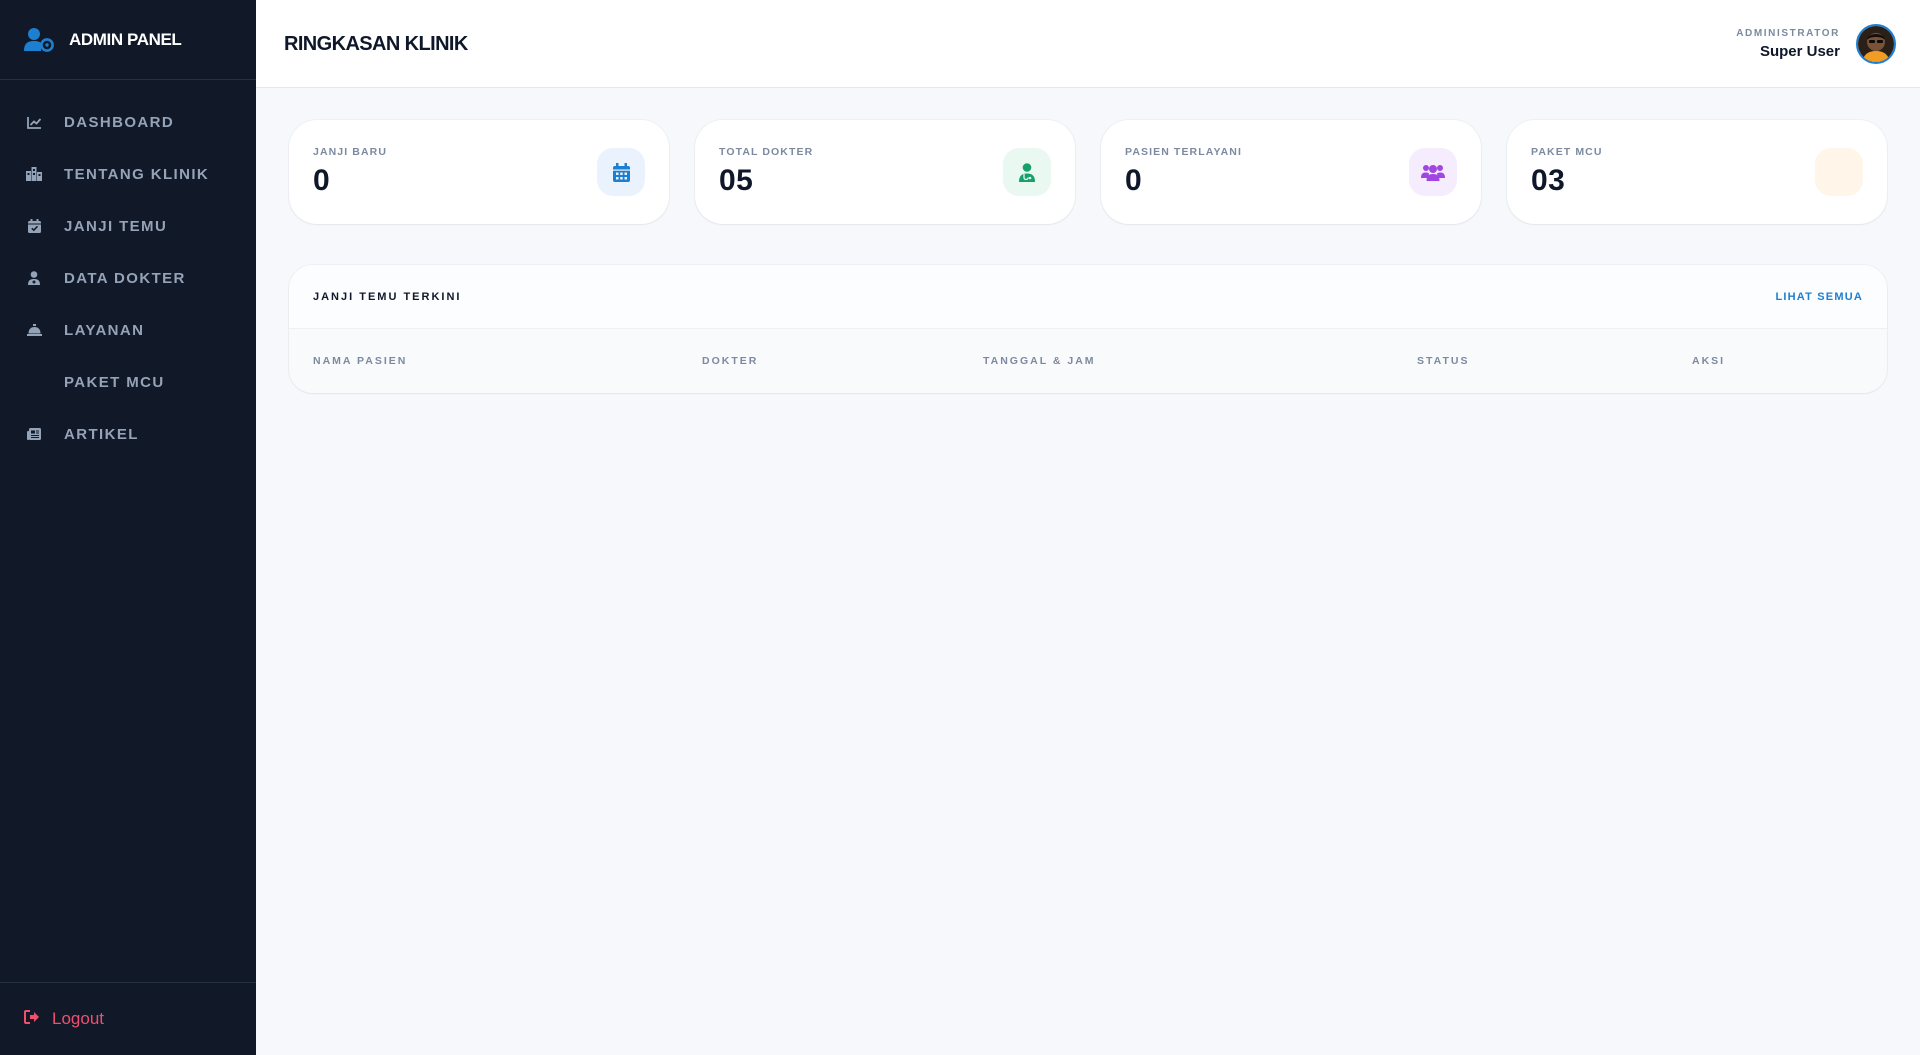  I want to click on brand-title: ADMIN PANEL, so click(125, 39).